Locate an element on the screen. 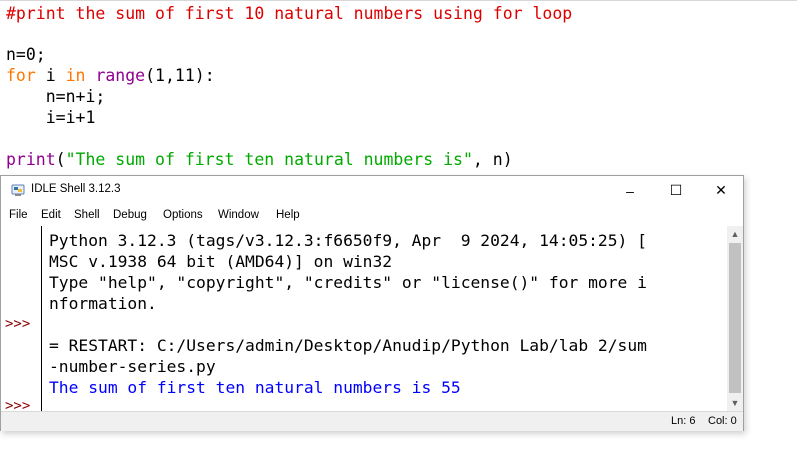 This screenshot has width=797, height=466. menu-options: Options is located at coordinates (183, 215).